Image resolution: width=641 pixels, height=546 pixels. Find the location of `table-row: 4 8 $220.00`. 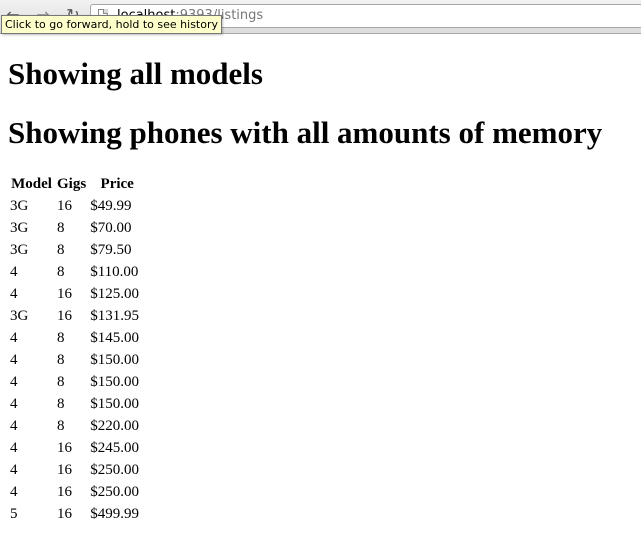

table-row: 4 8 $220.00 is located at coordinates (77, 426).